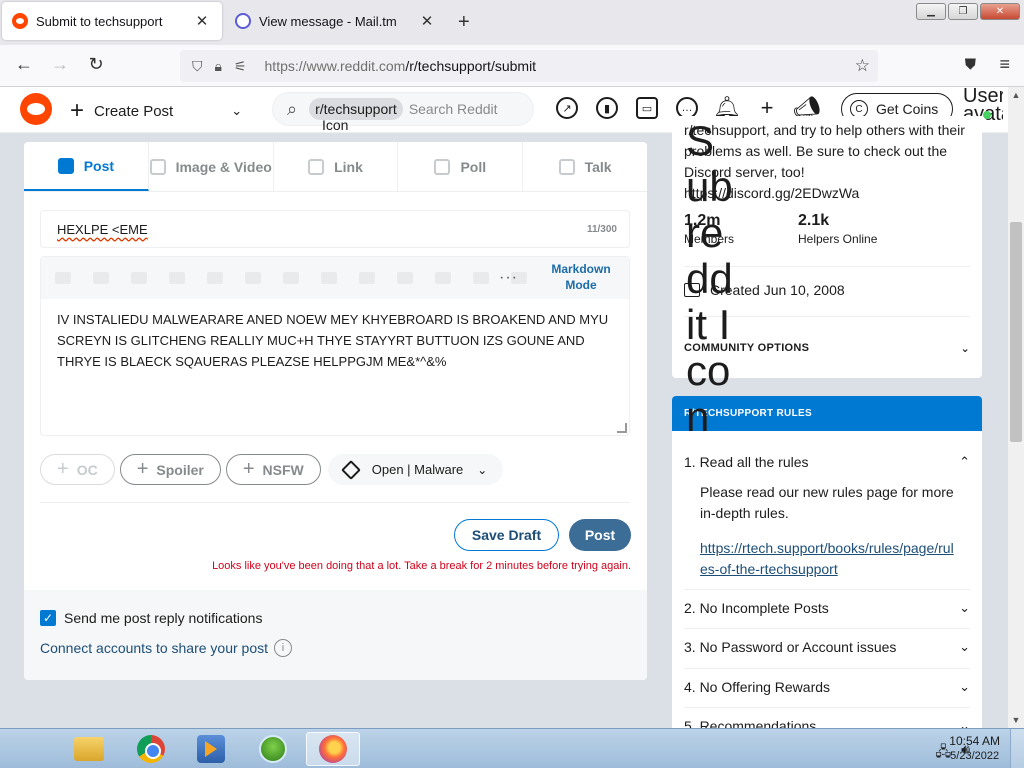 This screenshot has width=1024, height=768. Describe the element at coordinates (89, 749) in the screenshot. I see `taskbar-explorer` at that location.